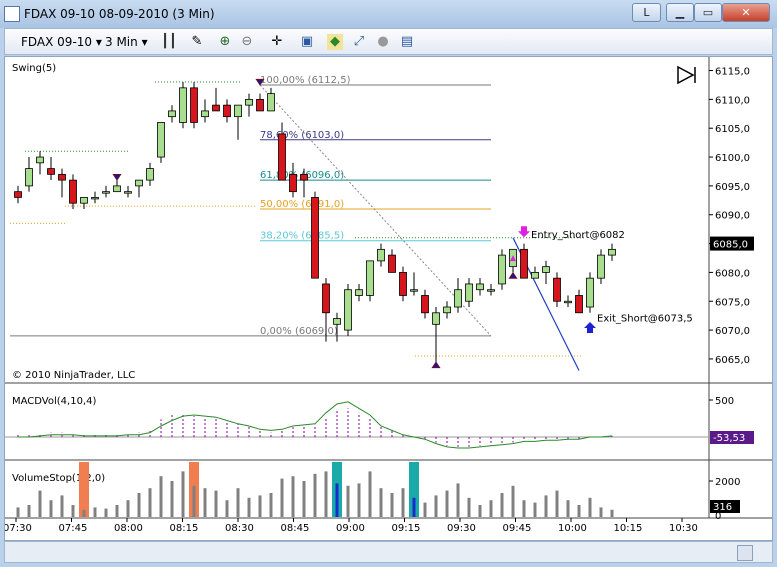  Describe the element at coordinates (383, 42) in the screenshot. I see `properties-icon: ●` at that location.